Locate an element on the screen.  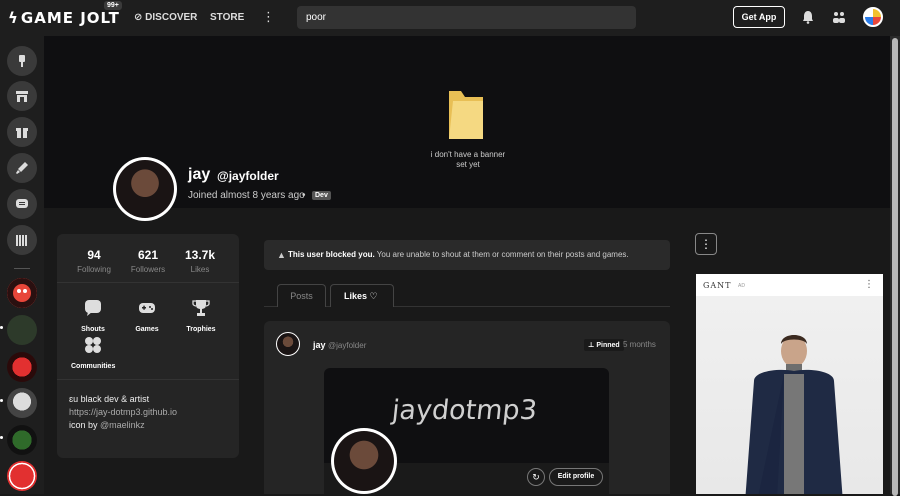
gamepad-icon is located at coordinates (147, 308).